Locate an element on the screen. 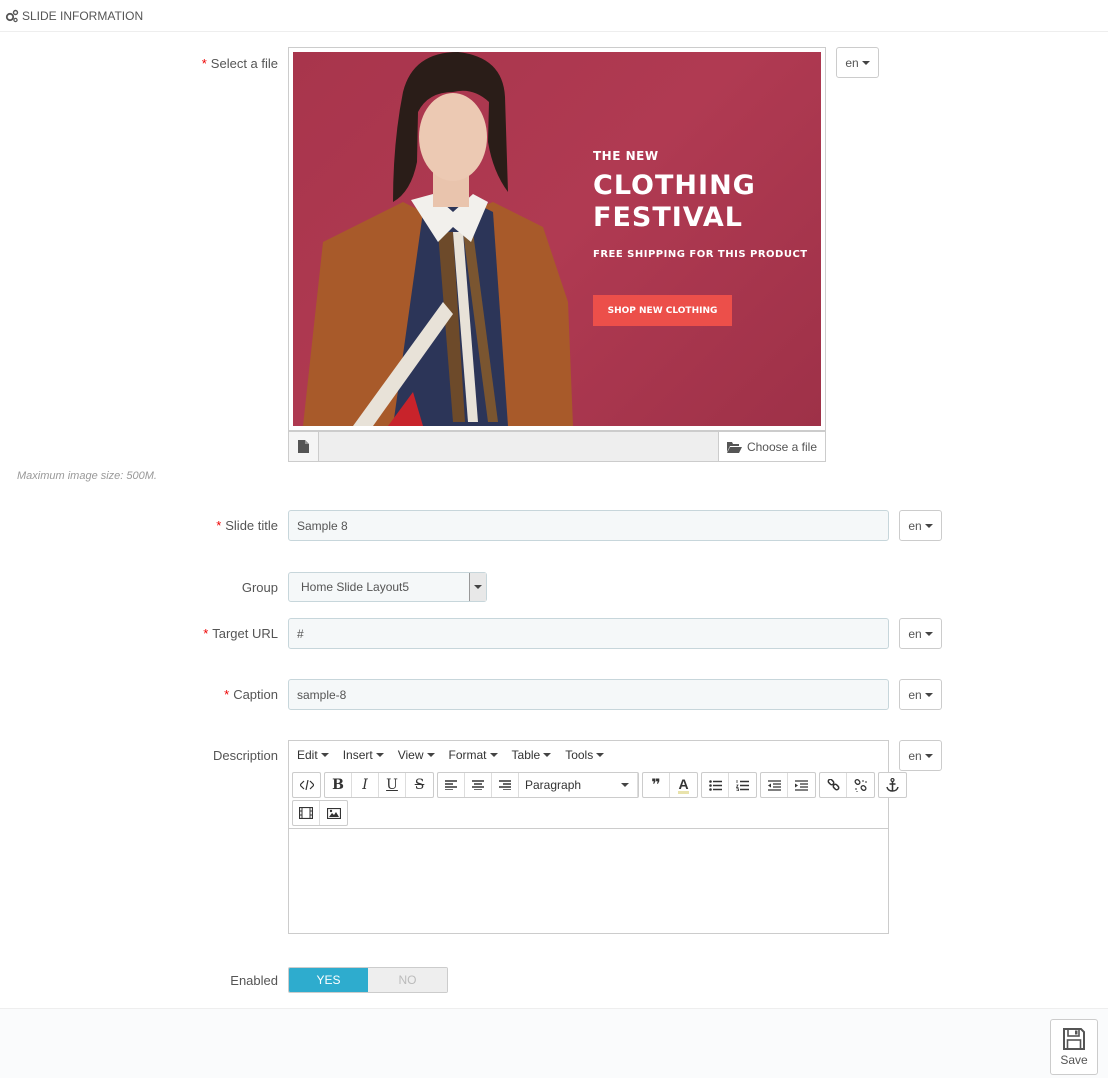 This screenshot has height=1078, width=1108. editor-menubar: Edit Insert View Format Table Tools is located at coordinates (588, 755).